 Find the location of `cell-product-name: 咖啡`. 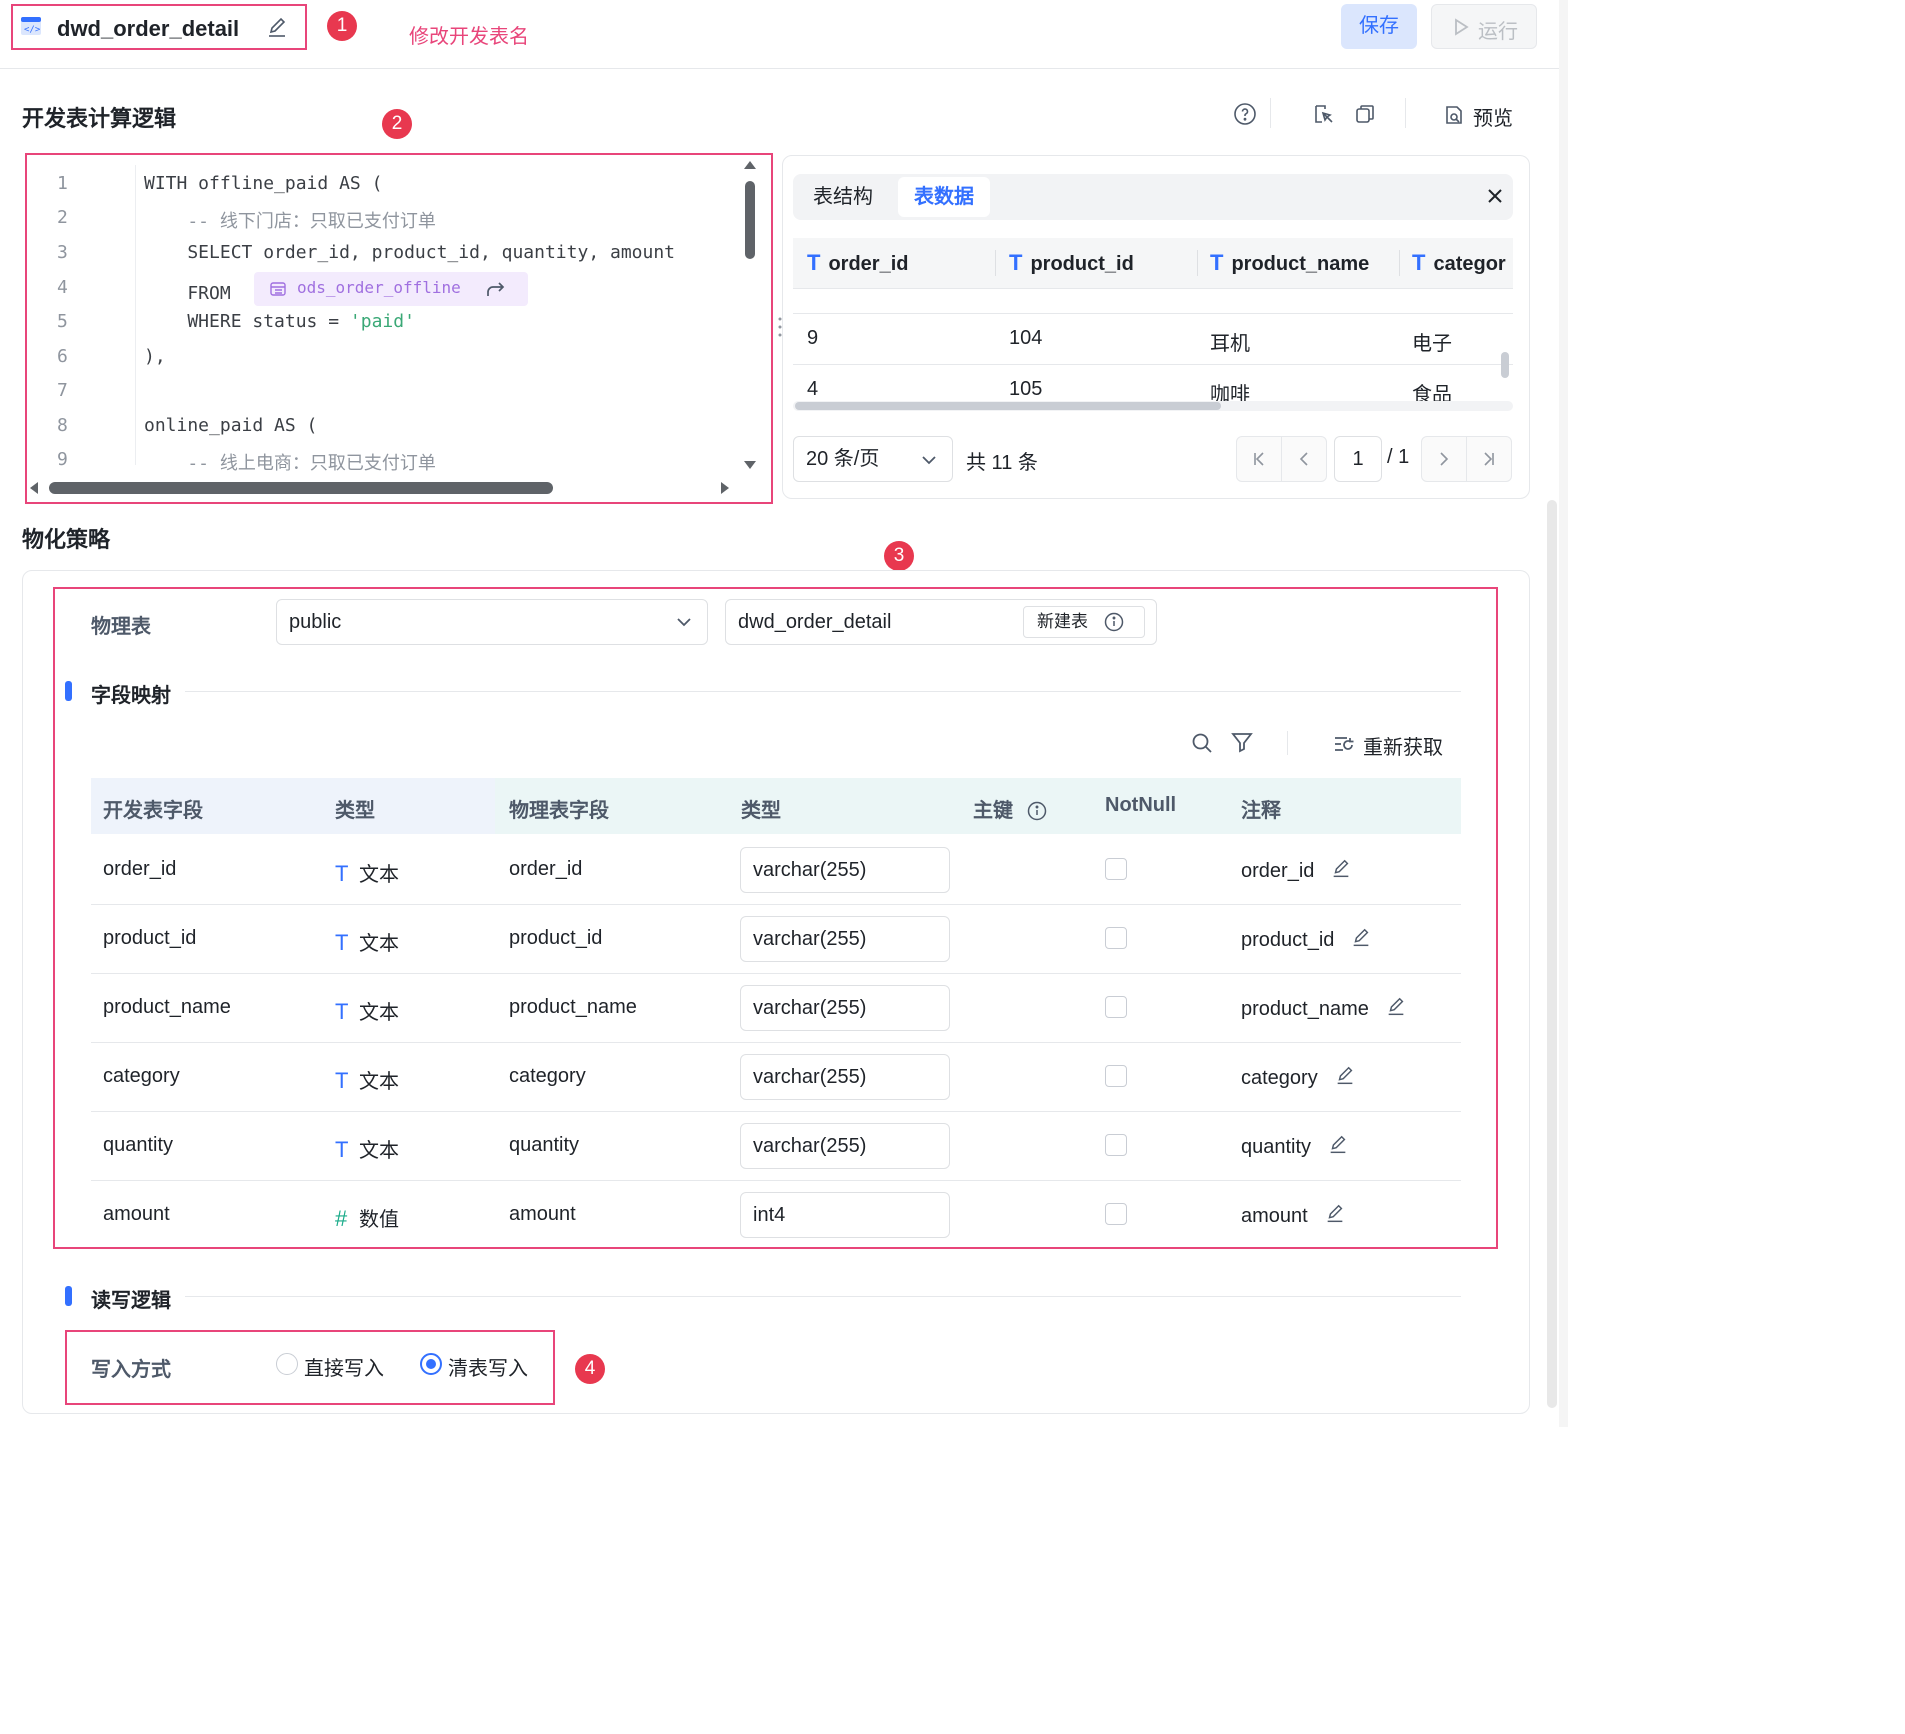

cell-product-name: 咖啡 is located at coordinates (1230, 393).